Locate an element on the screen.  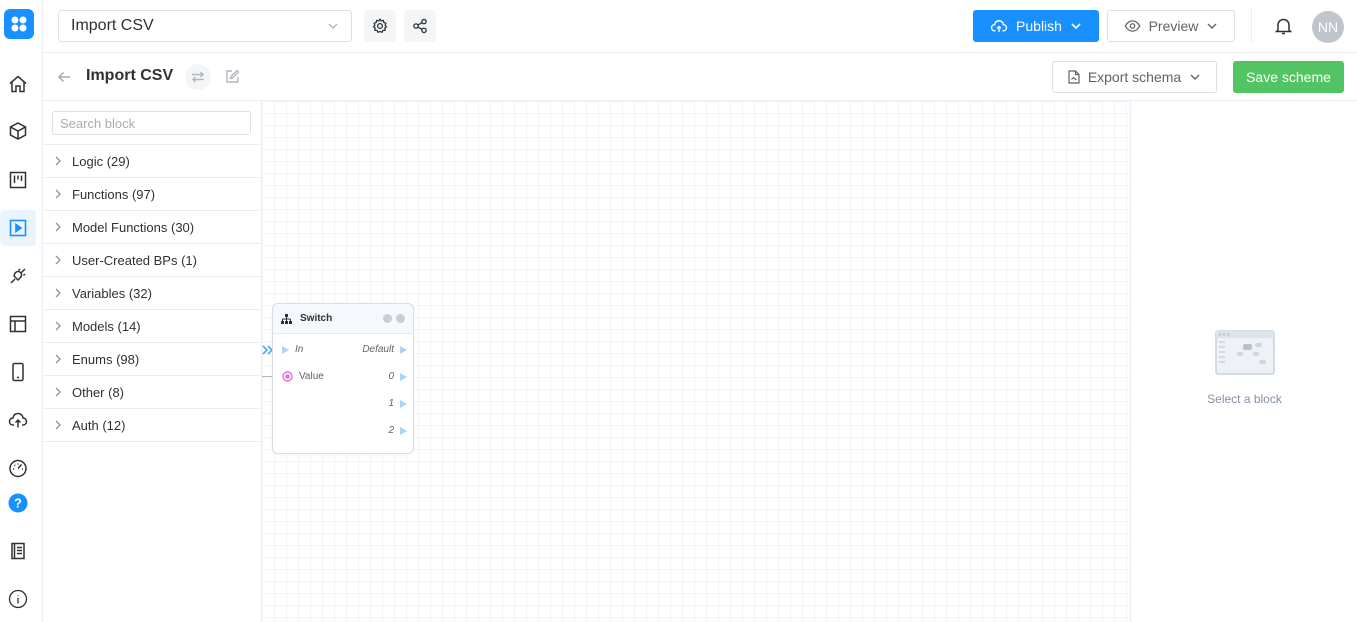
share-button is located at coordinates (420, 26).